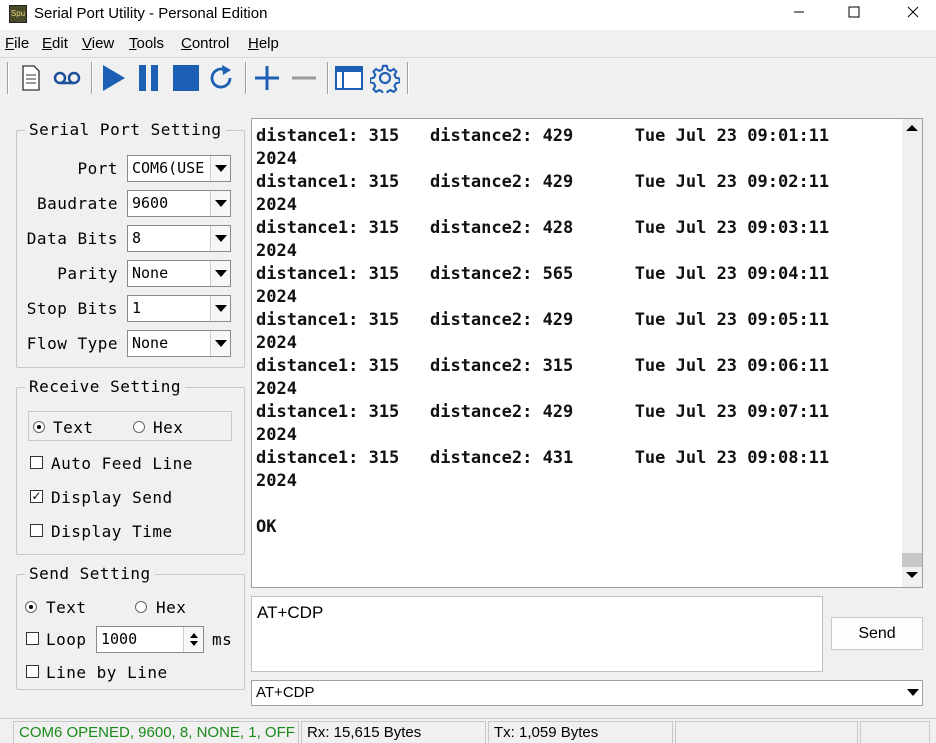 This screenshot has height=743, width=936. I want to click on pause-icon, so click(149, 78).